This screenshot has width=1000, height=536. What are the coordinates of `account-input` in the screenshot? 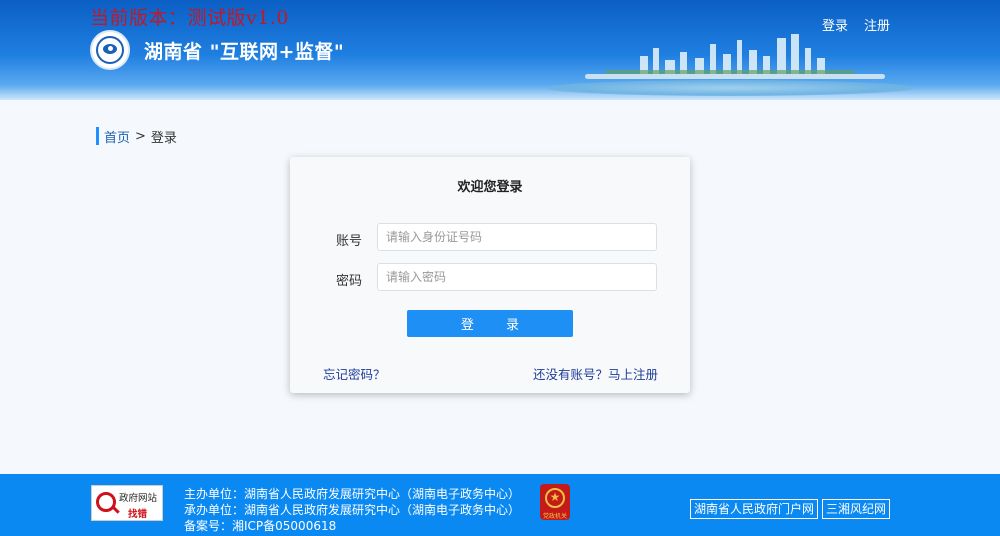 It's located at (517, 237).